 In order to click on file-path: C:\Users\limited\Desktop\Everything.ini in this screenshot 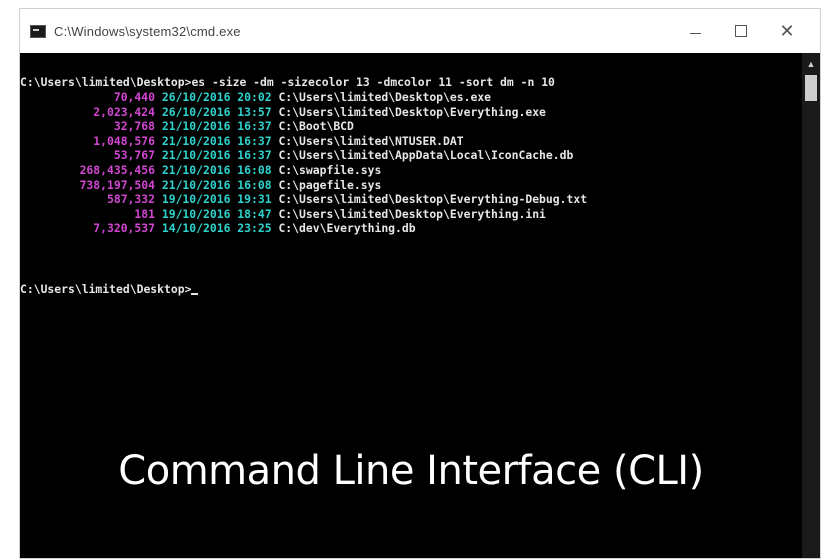, I will do `click(412, 213)`.